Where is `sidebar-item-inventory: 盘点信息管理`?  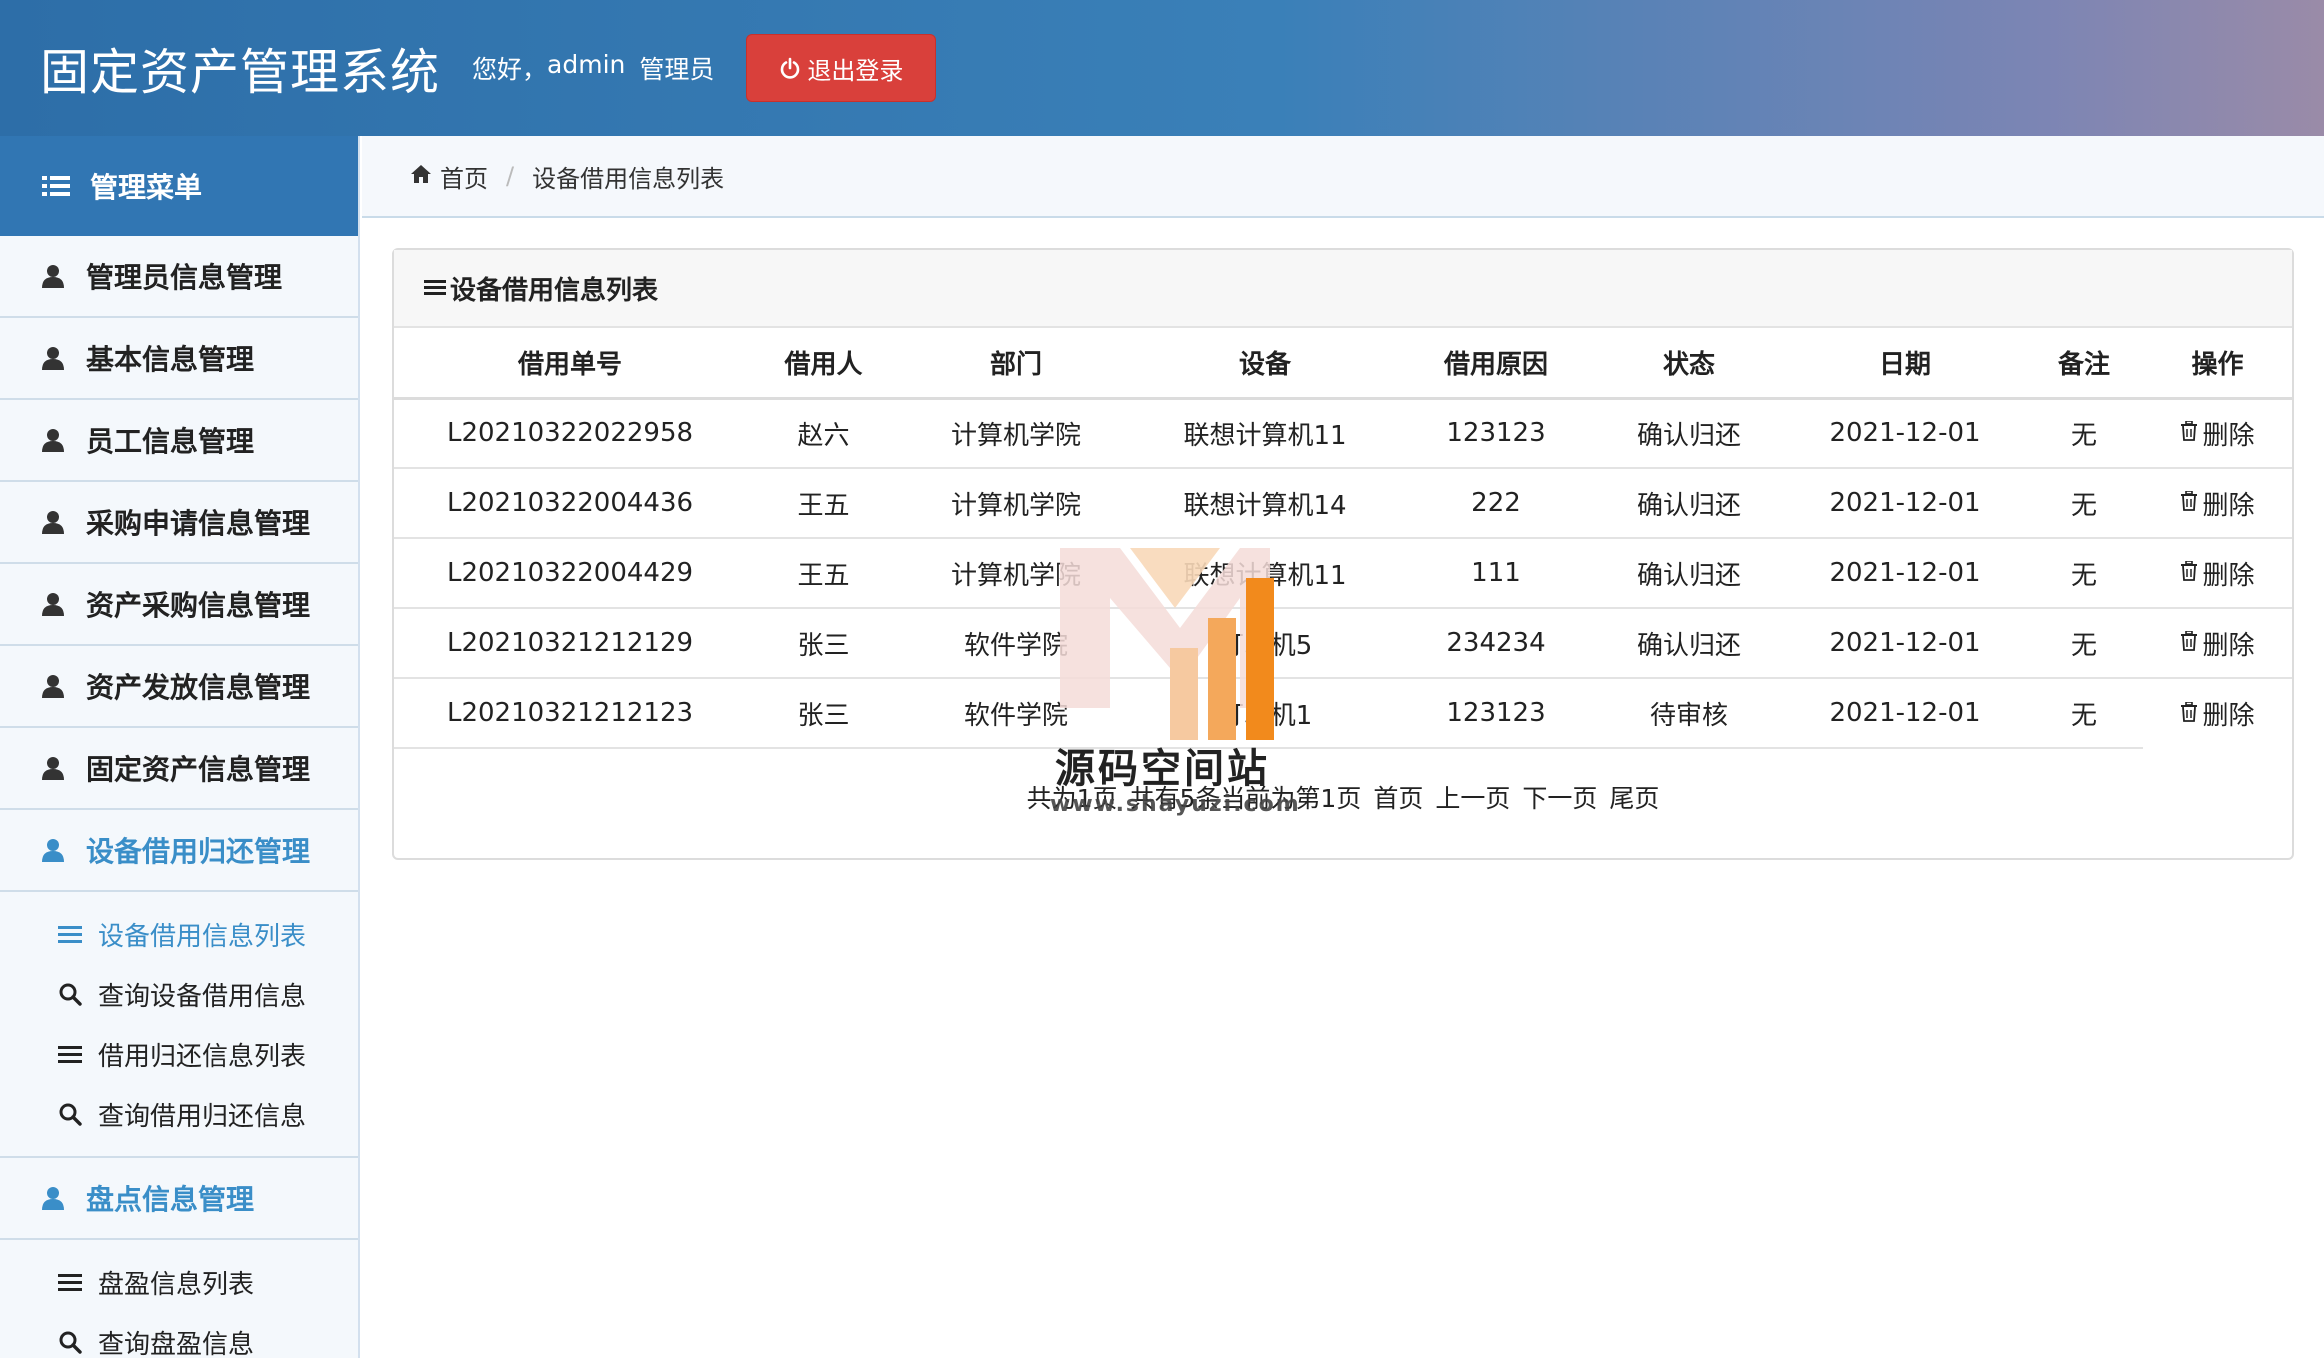
sidebar-item-inventory: 盘点信息管理 is located at coordinates (179, 1199).